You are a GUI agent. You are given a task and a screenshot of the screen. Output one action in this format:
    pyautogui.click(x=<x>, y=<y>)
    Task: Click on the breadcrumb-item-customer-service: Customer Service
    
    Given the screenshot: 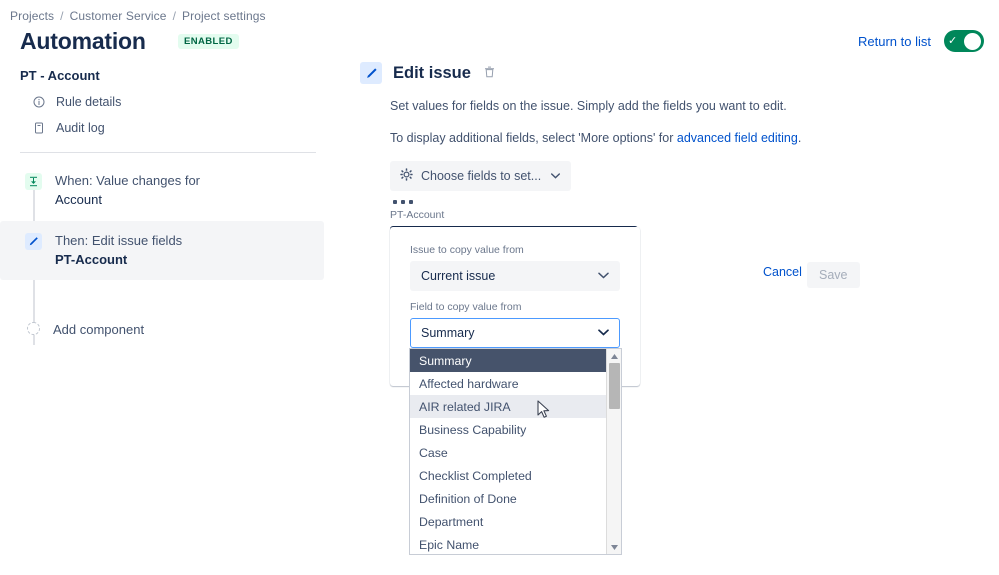 What is the action you would take?
    pyautogui.click(x=118, y=16)
    